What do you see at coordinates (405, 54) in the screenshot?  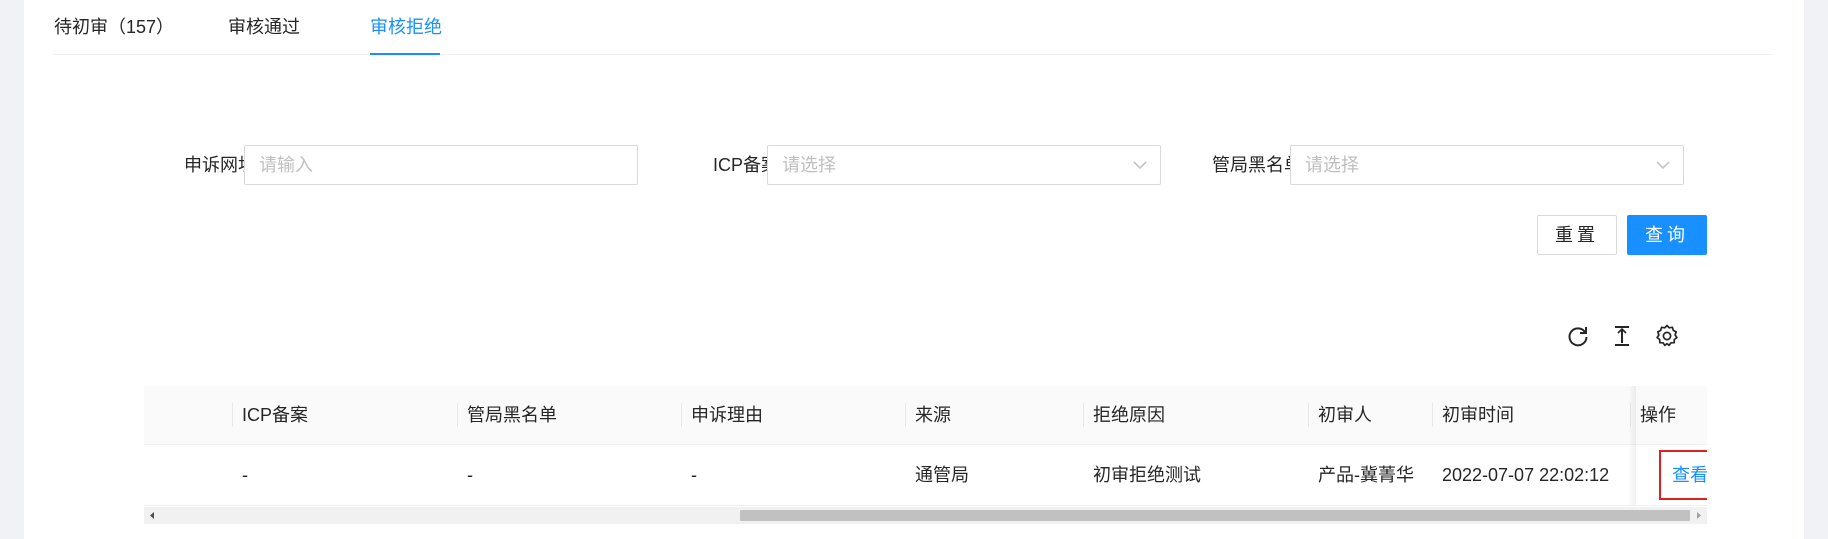 I see `tab-active-indicator` at bounding box center [405, 54].